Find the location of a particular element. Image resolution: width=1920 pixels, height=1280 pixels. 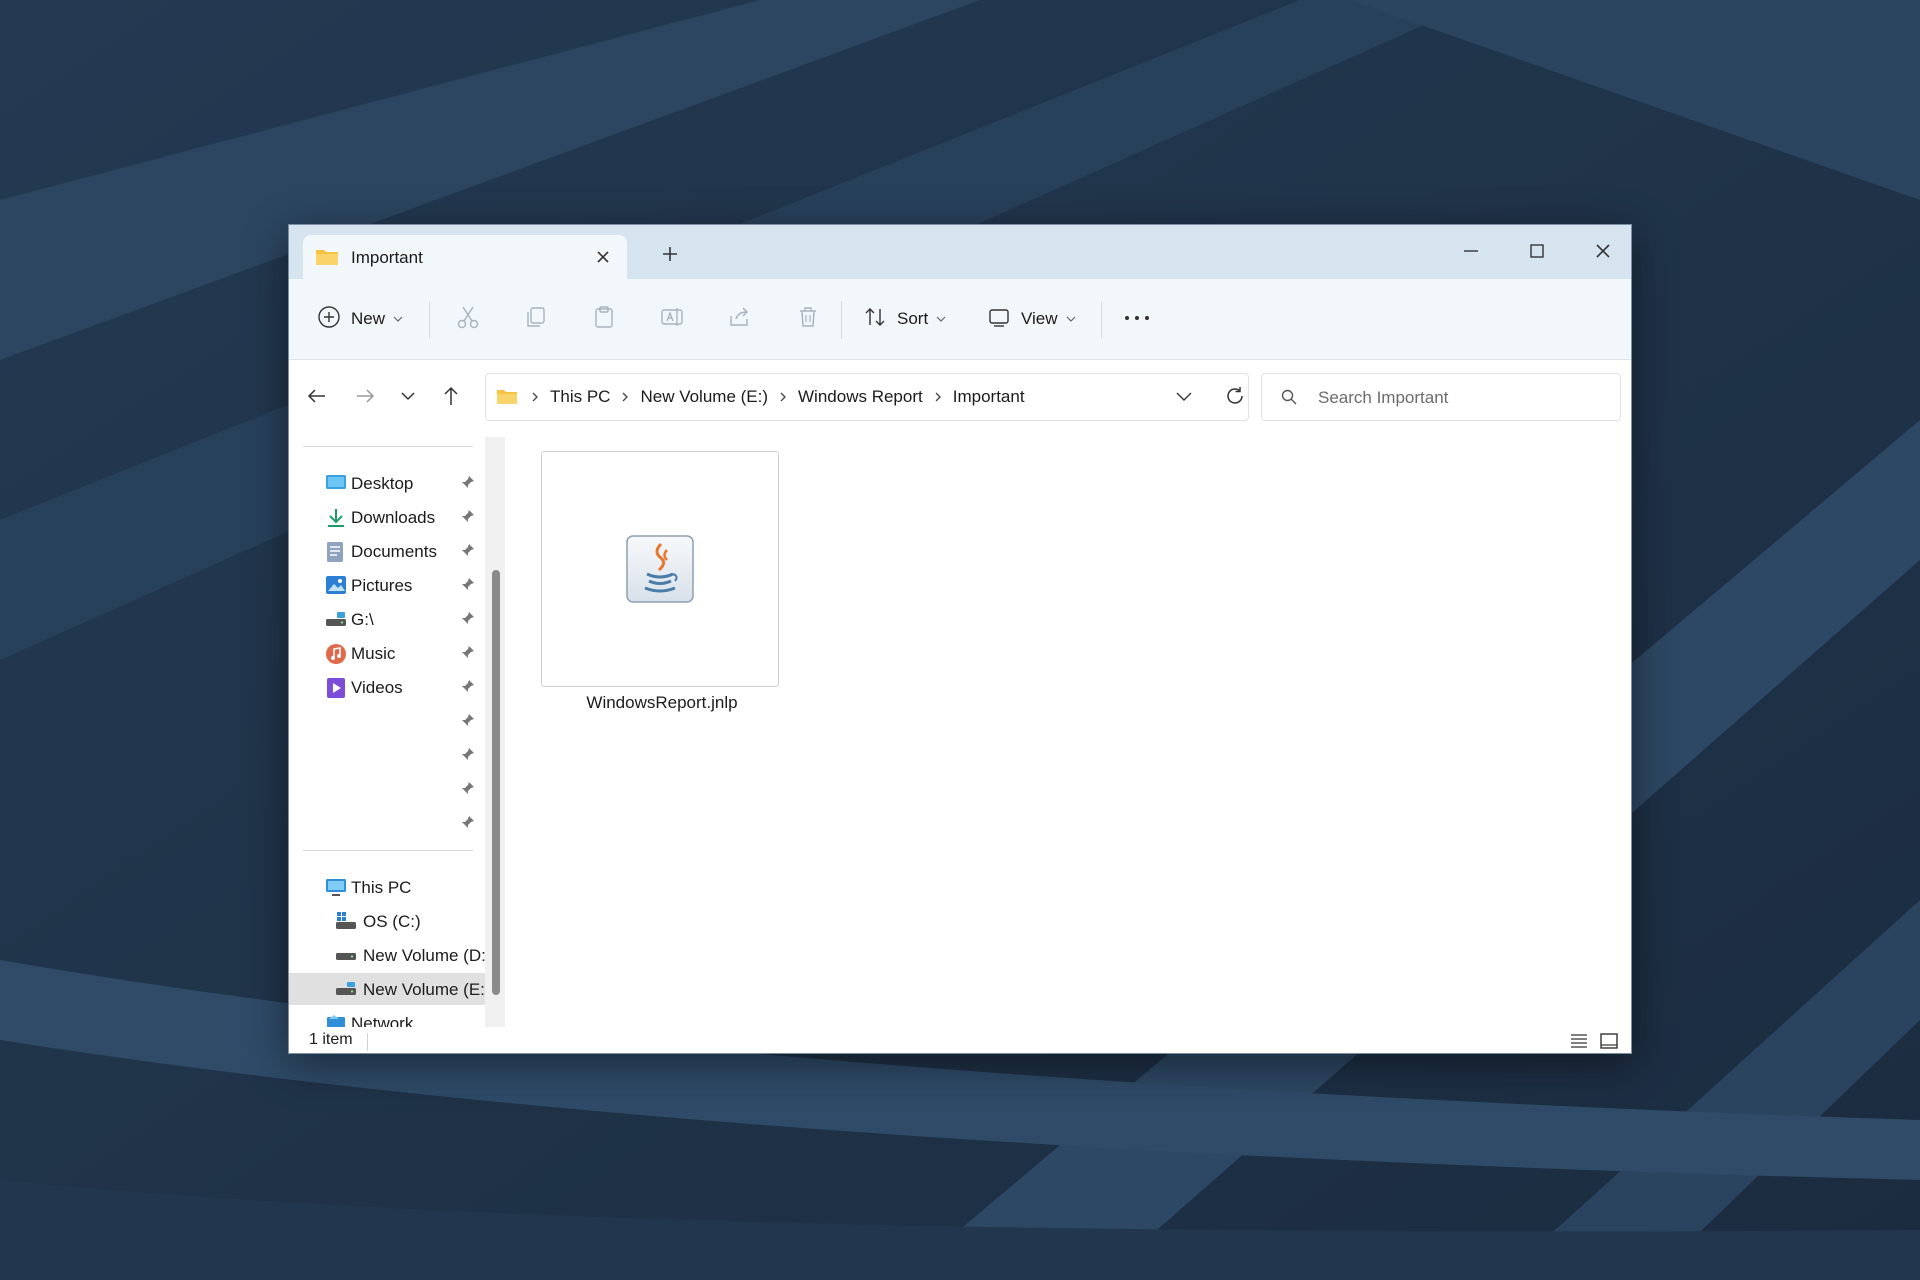

desktop-icon is located at coordinates (336, 485).